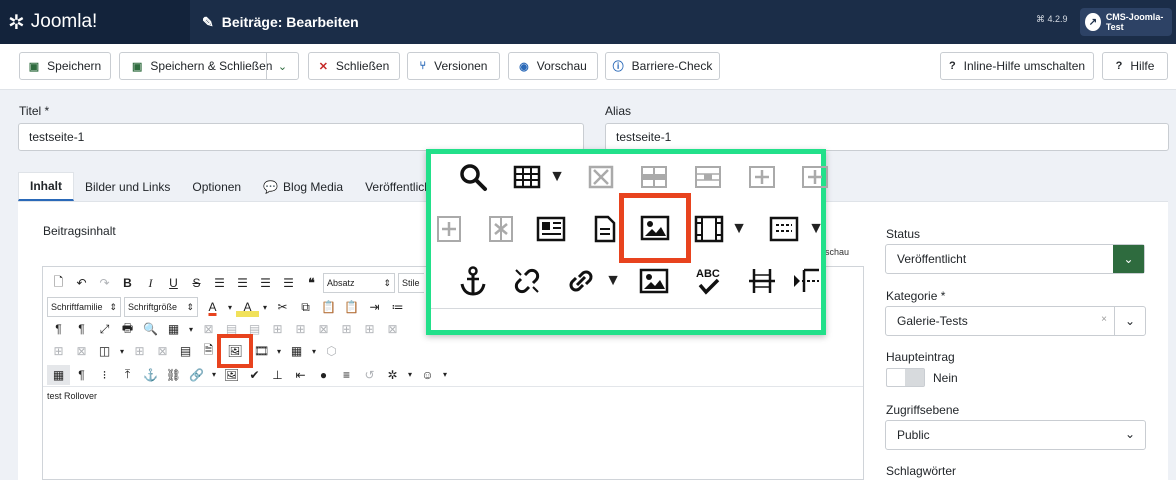 The image size is (1176, 480). What do you see at coordinates (331, 351) in the screenshot?
I see `cube-icon: ⬡` at bounding box center [331, 351].